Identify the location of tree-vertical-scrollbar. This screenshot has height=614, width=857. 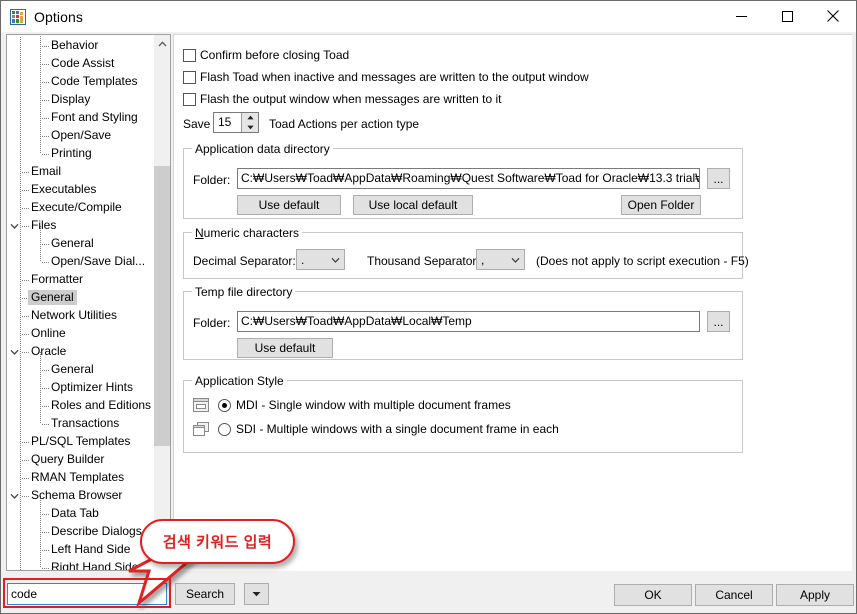
(162, 302).